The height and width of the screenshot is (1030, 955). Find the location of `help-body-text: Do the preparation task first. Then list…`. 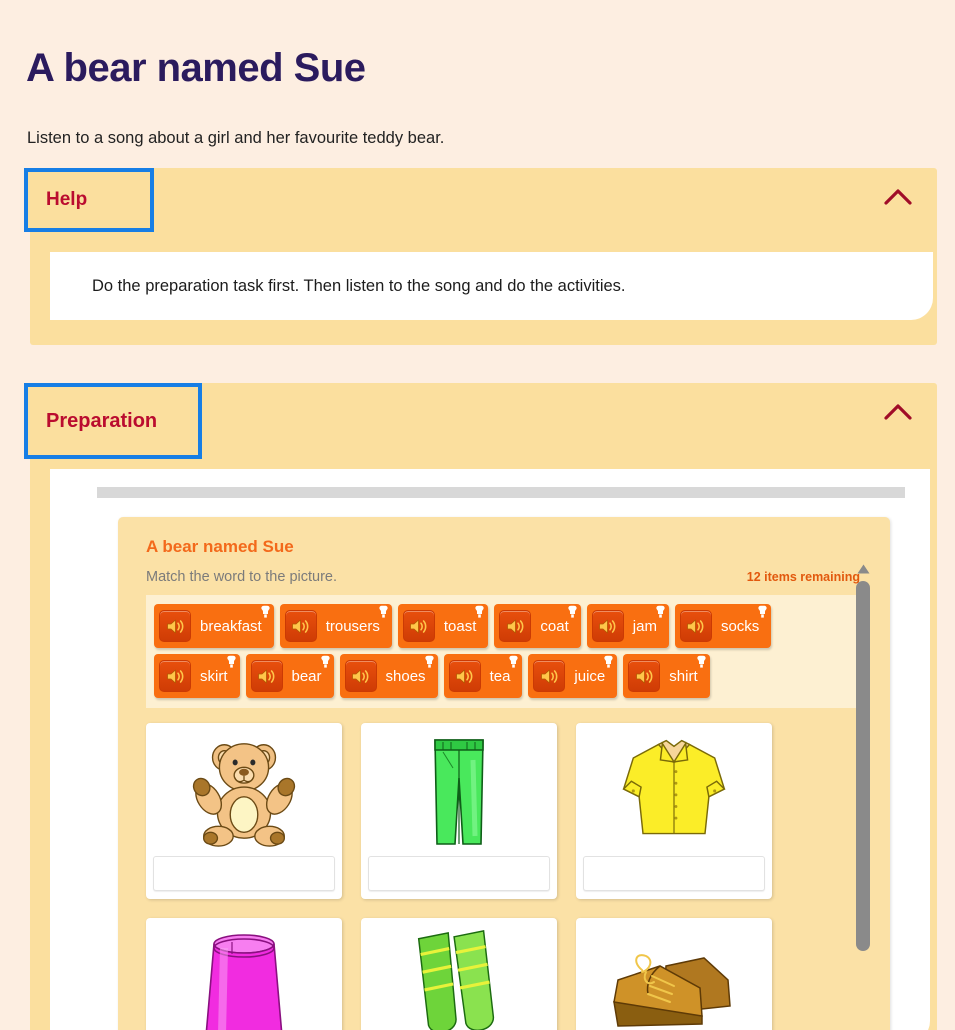

help-body-text: Do the preparation task first. Then list… is located at coordinates (359, 285).